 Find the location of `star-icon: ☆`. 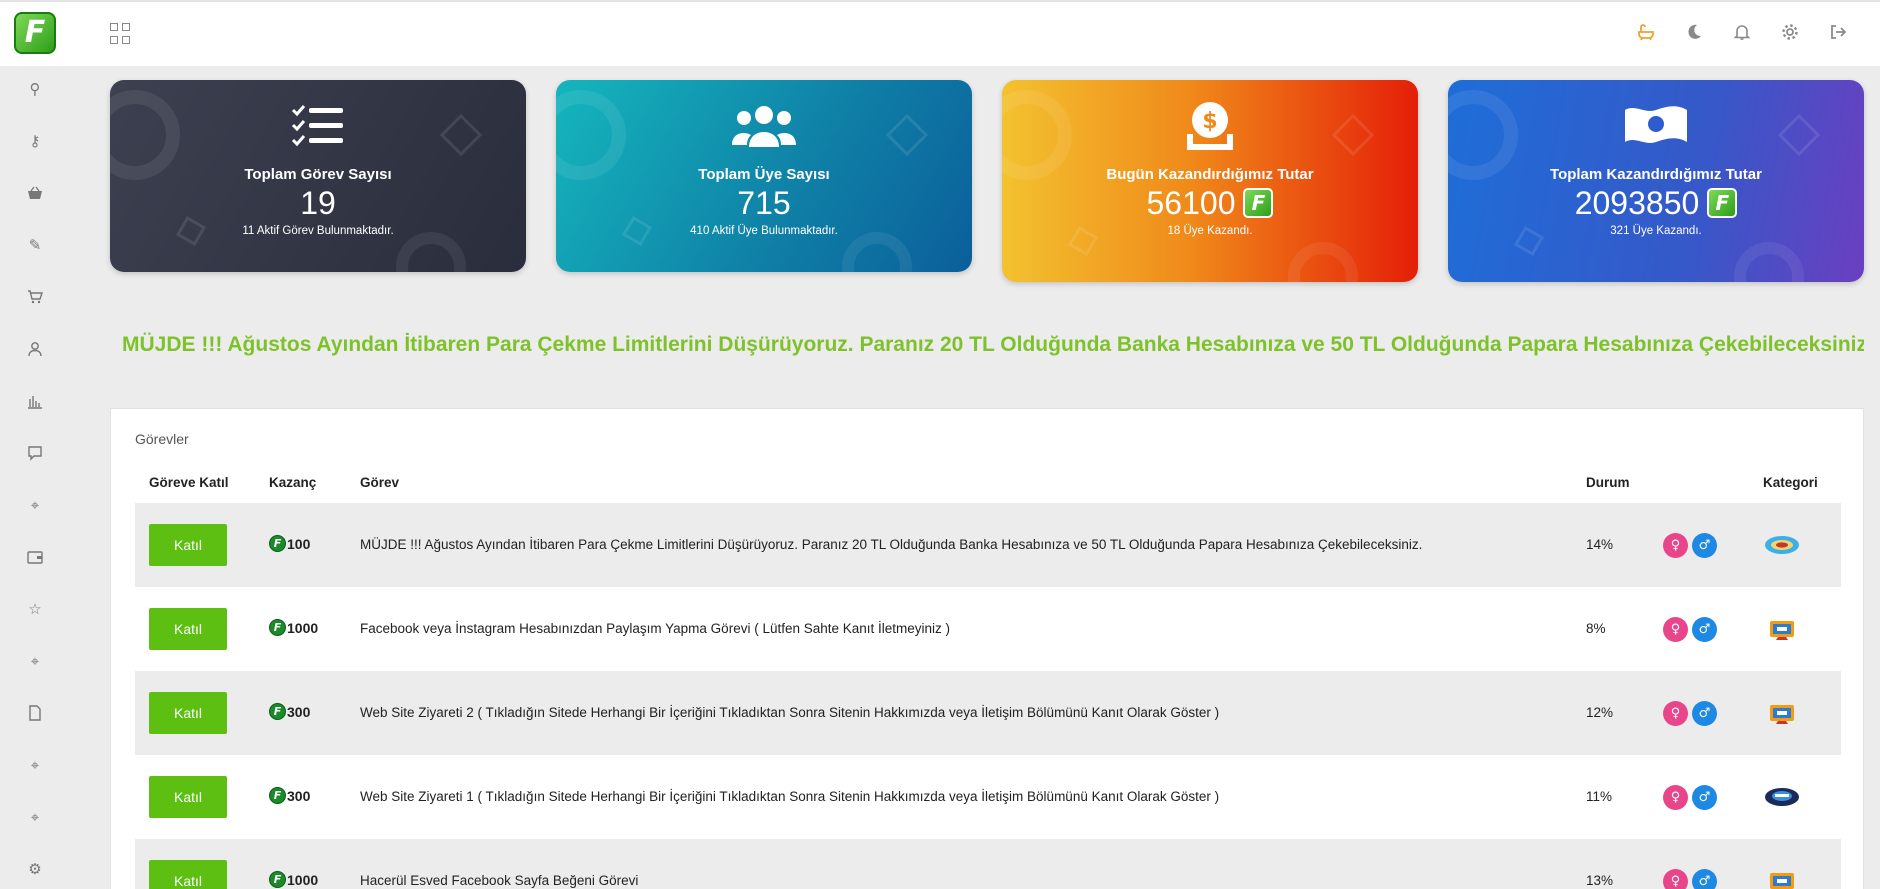

star-icon: ☆ is located at coordinates (35, 609).